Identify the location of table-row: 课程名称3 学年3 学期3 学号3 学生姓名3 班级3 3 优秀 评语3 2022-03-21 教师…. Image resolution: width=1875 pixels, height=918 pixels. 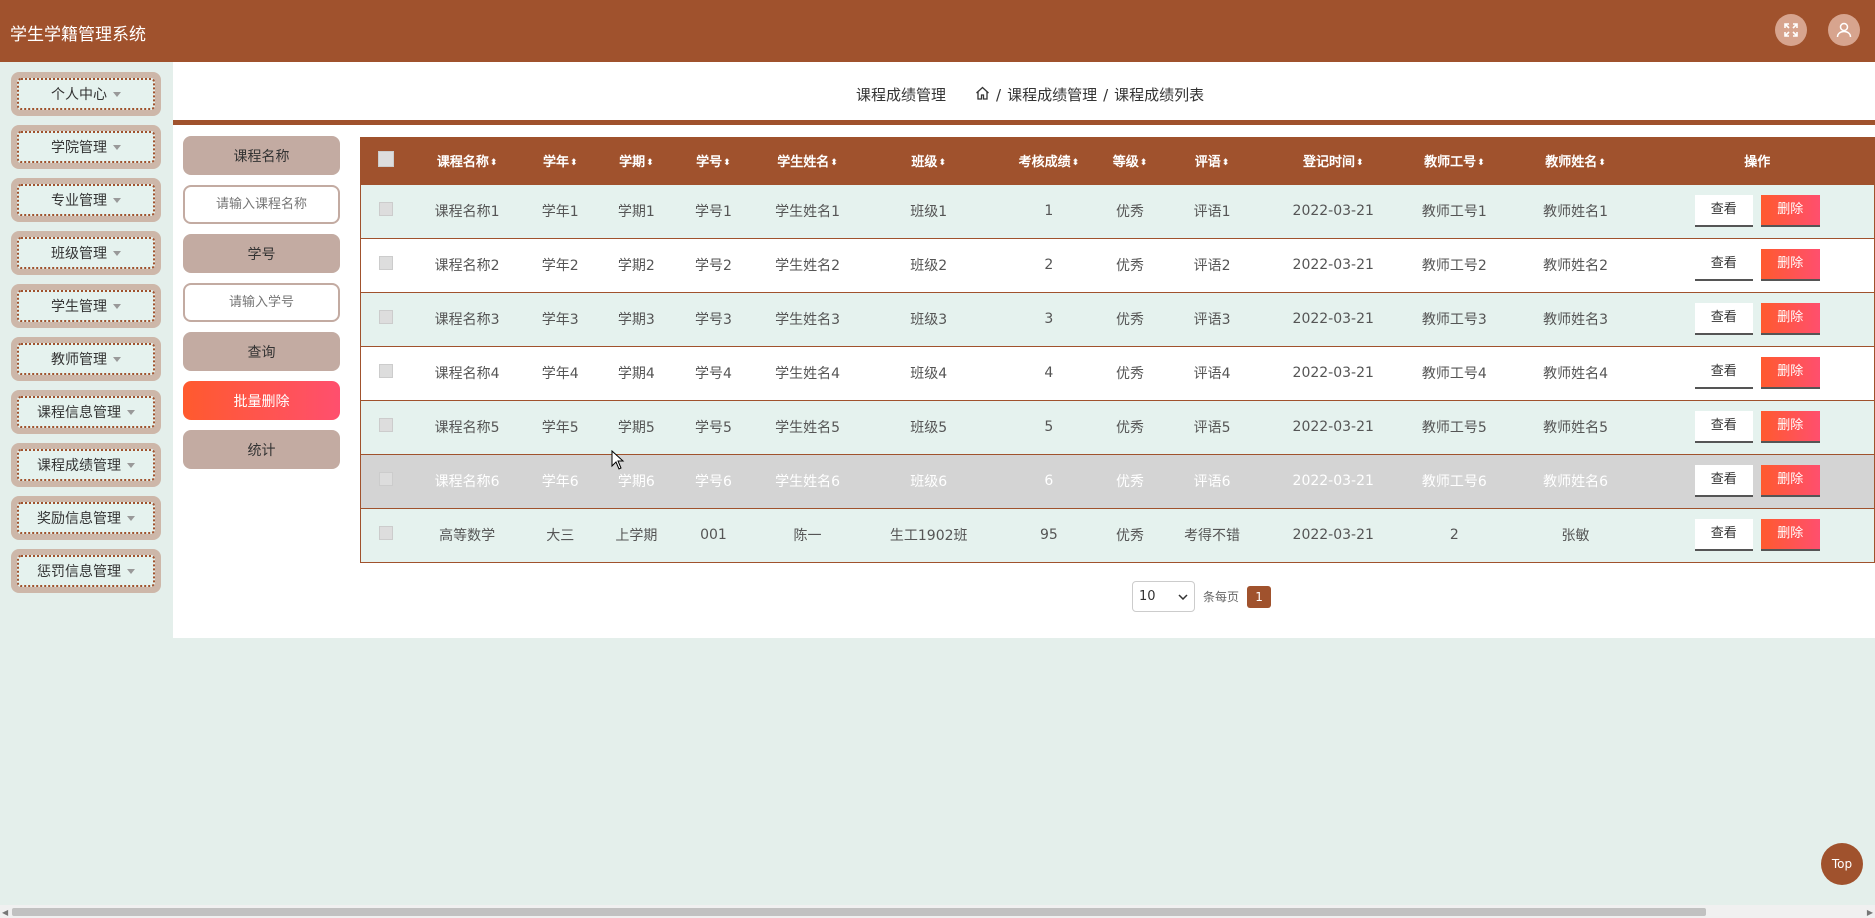
(1117, 319).